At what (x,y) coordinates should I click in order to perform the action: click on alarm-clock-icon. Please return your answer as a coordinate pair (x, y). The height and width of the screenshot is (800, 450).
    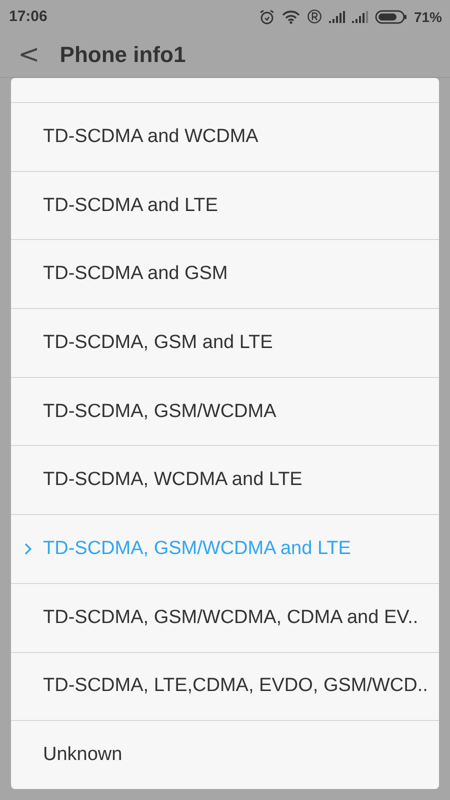
    Looking at the image, I should click on (266, 16).